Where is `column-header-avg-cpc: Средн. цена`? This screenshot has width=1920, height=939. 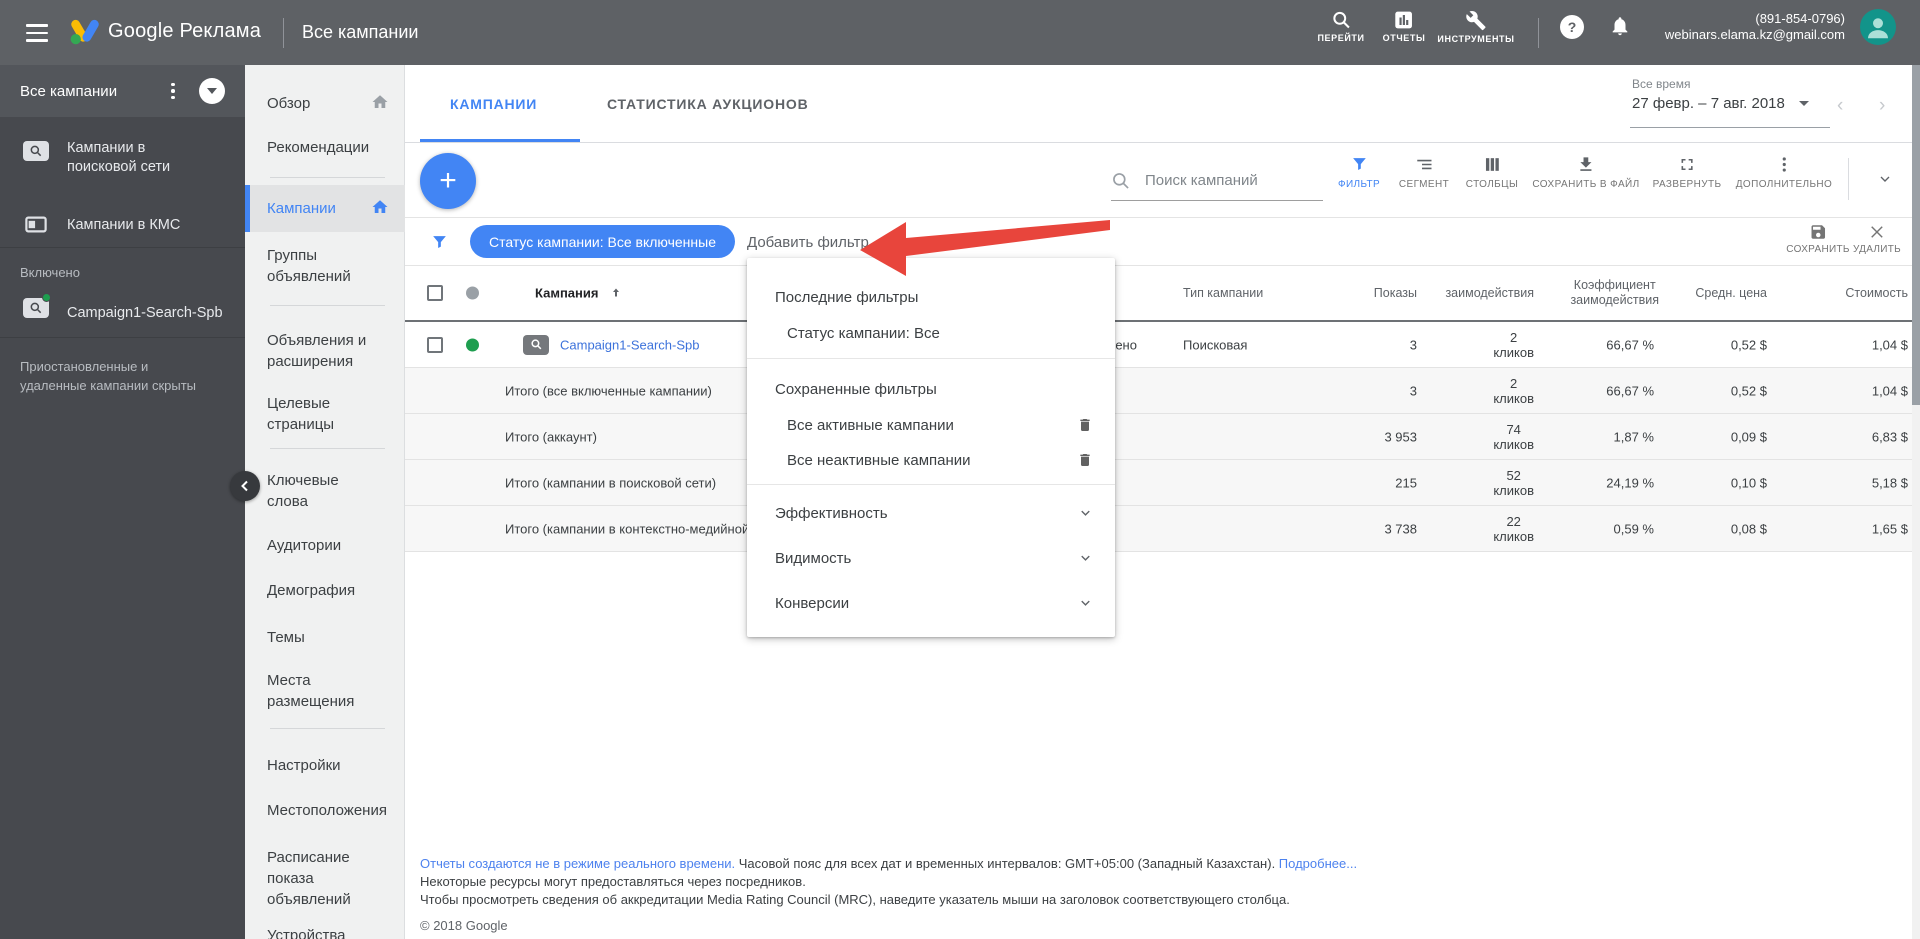 column-header-avg-cpc: Средн. цена is located at coordinates (1731, 293).